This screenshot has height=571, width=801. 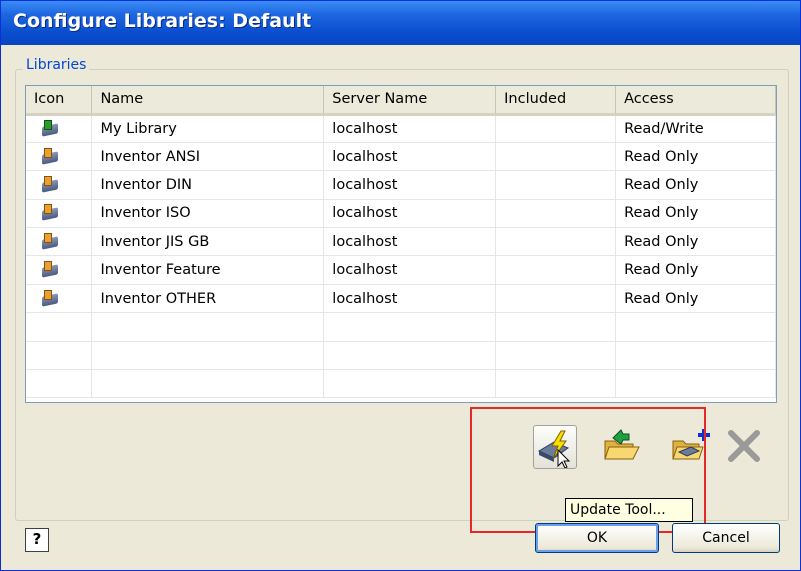 I want to click on libraries-group-label: Libraries, so click(x=56, y=65).